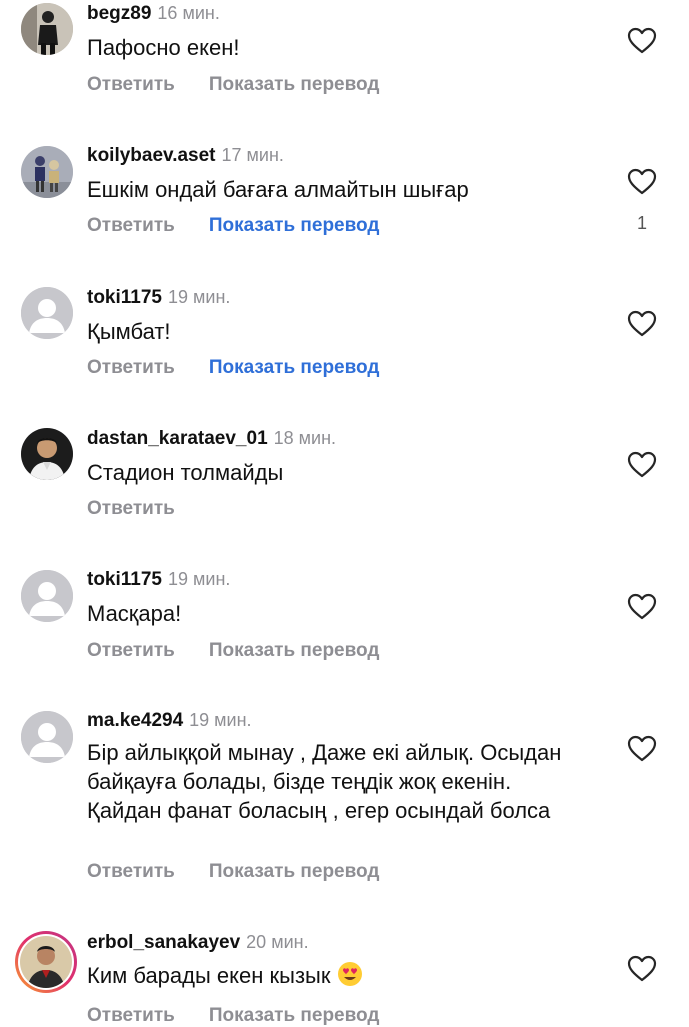 The width and height of the screenshot is (689, 1027). Describe the element at coordinates (252, 155) in the screenshot. I see `timestamp: 17 мин.` at that location.